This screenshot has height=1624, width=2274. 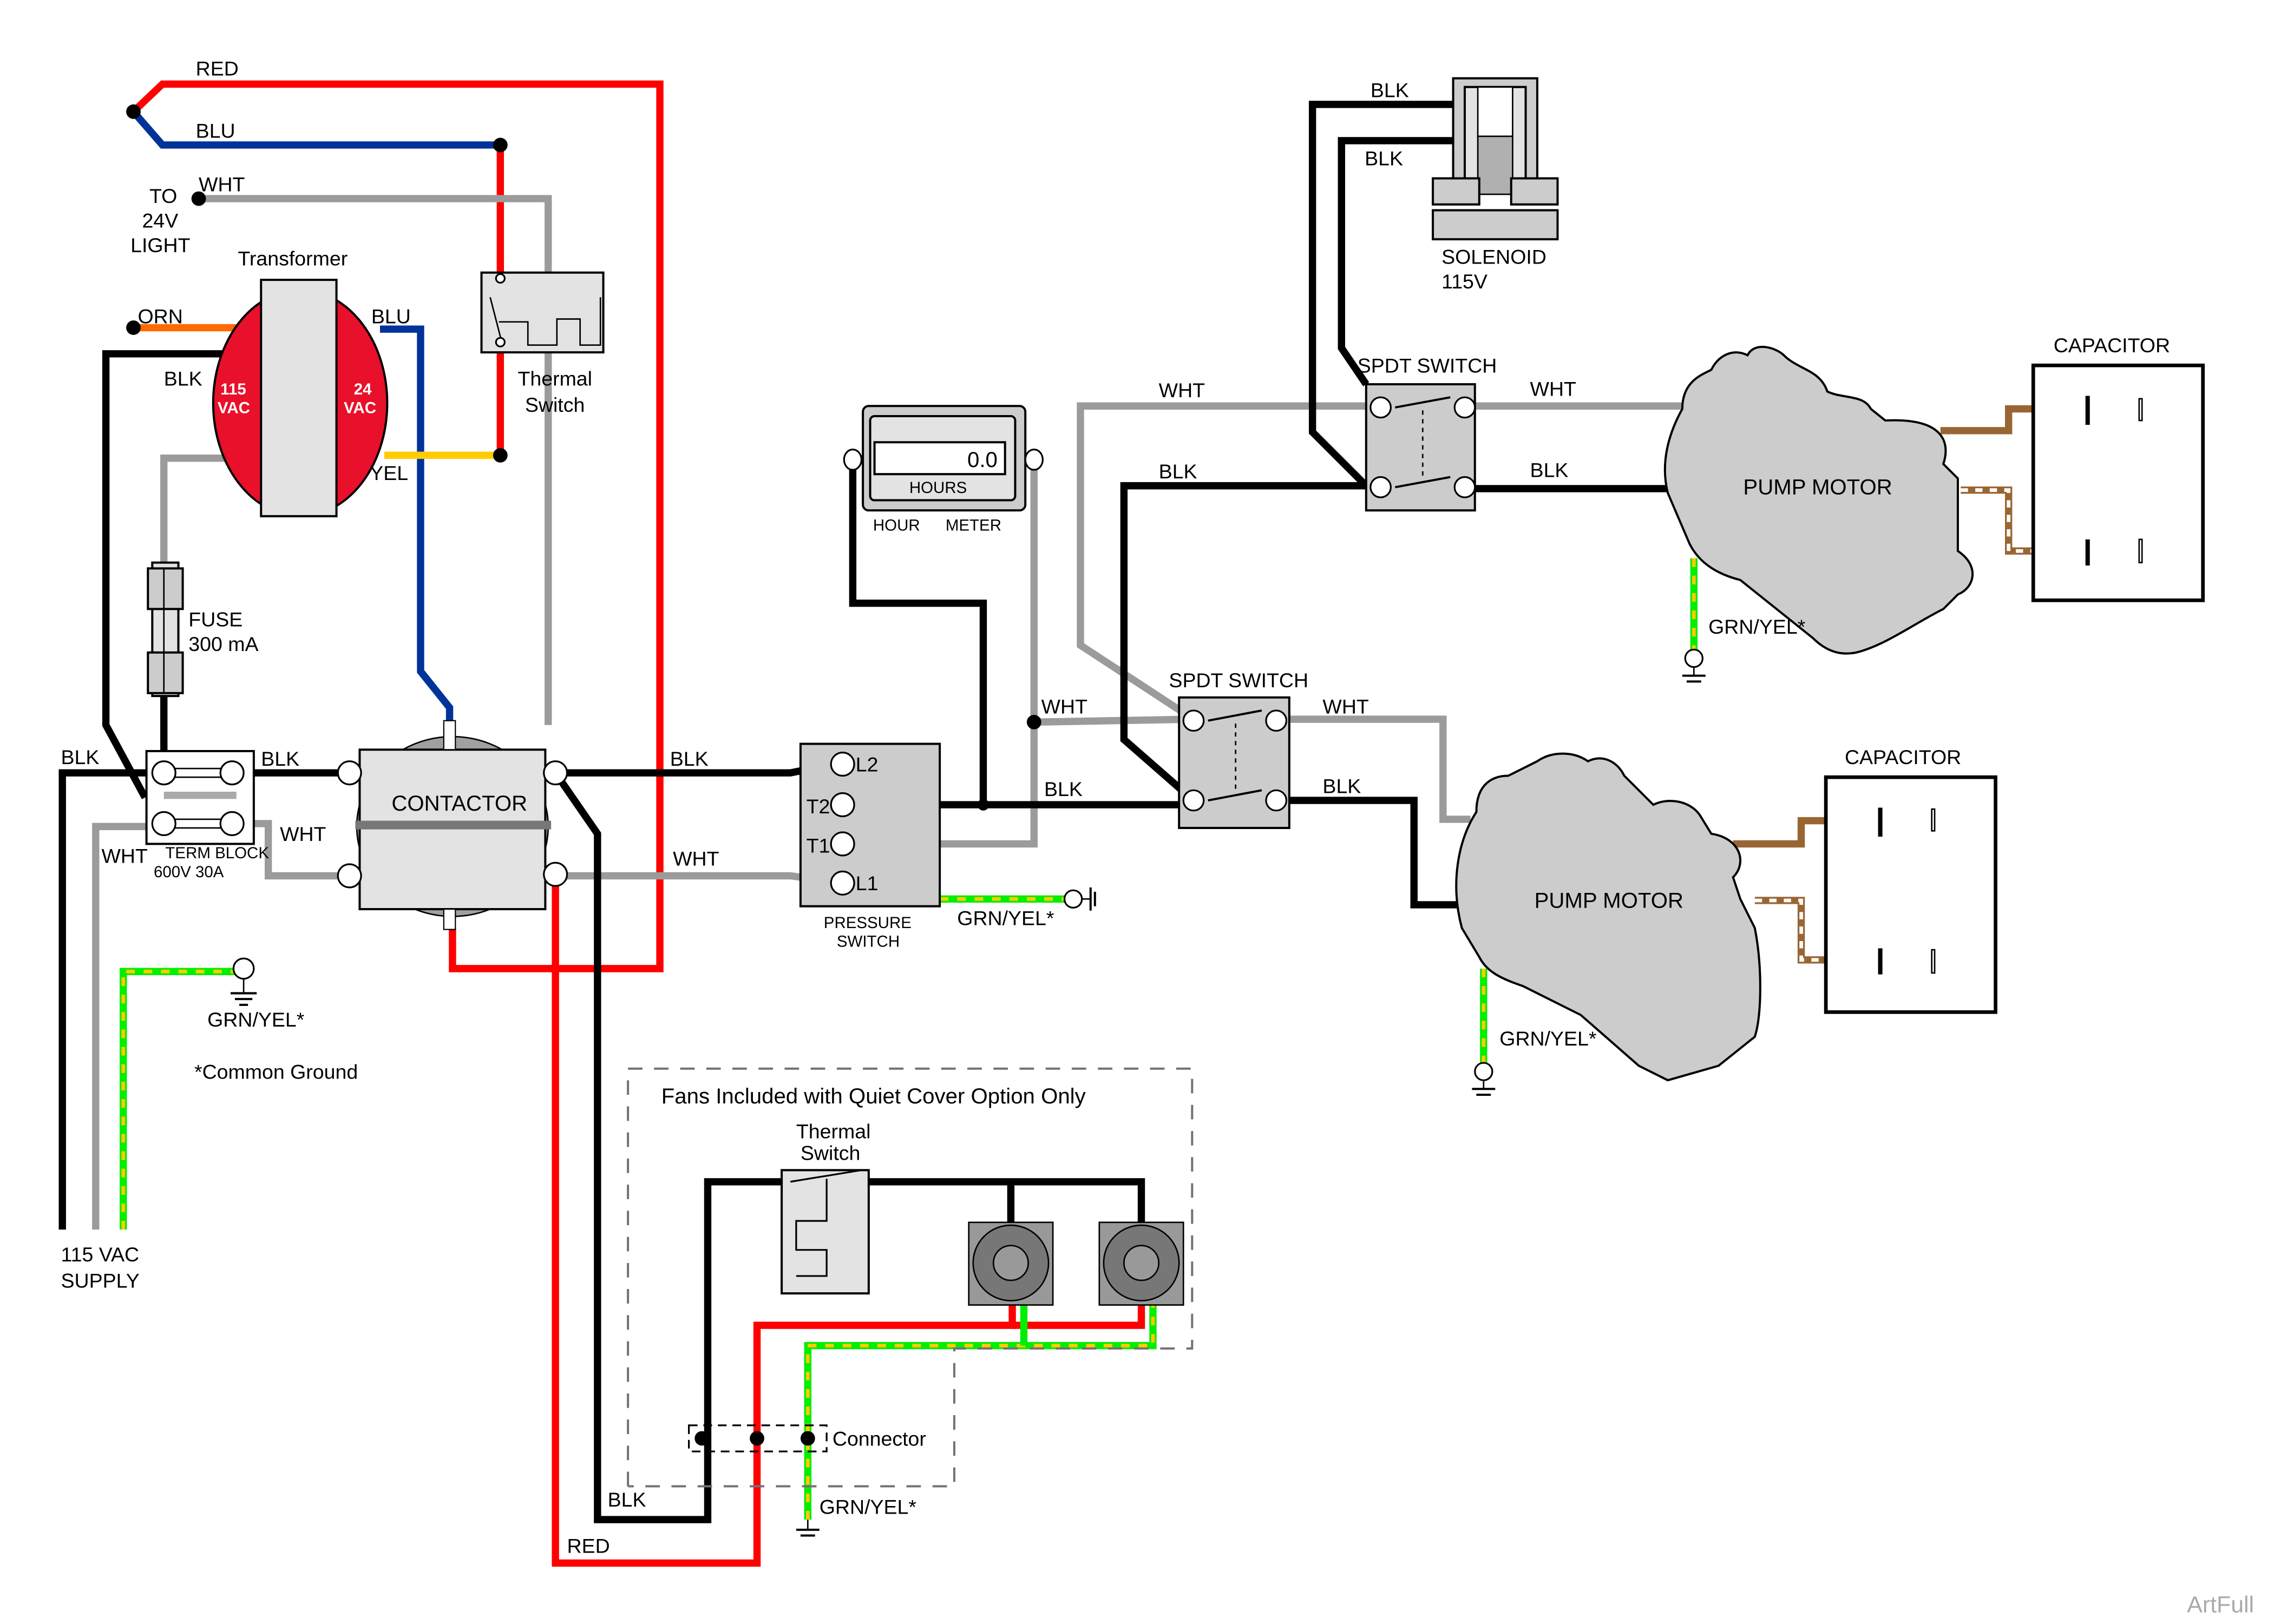 What do you see at coordinates (1495, 185) in the screenshot?
I see `solenoid: SOLENOID 115V` at bounding box center [1495, 185].